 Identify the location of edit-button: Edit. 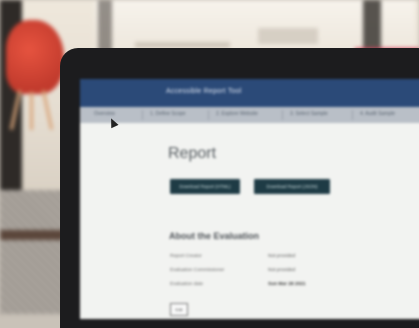
(179, 309).